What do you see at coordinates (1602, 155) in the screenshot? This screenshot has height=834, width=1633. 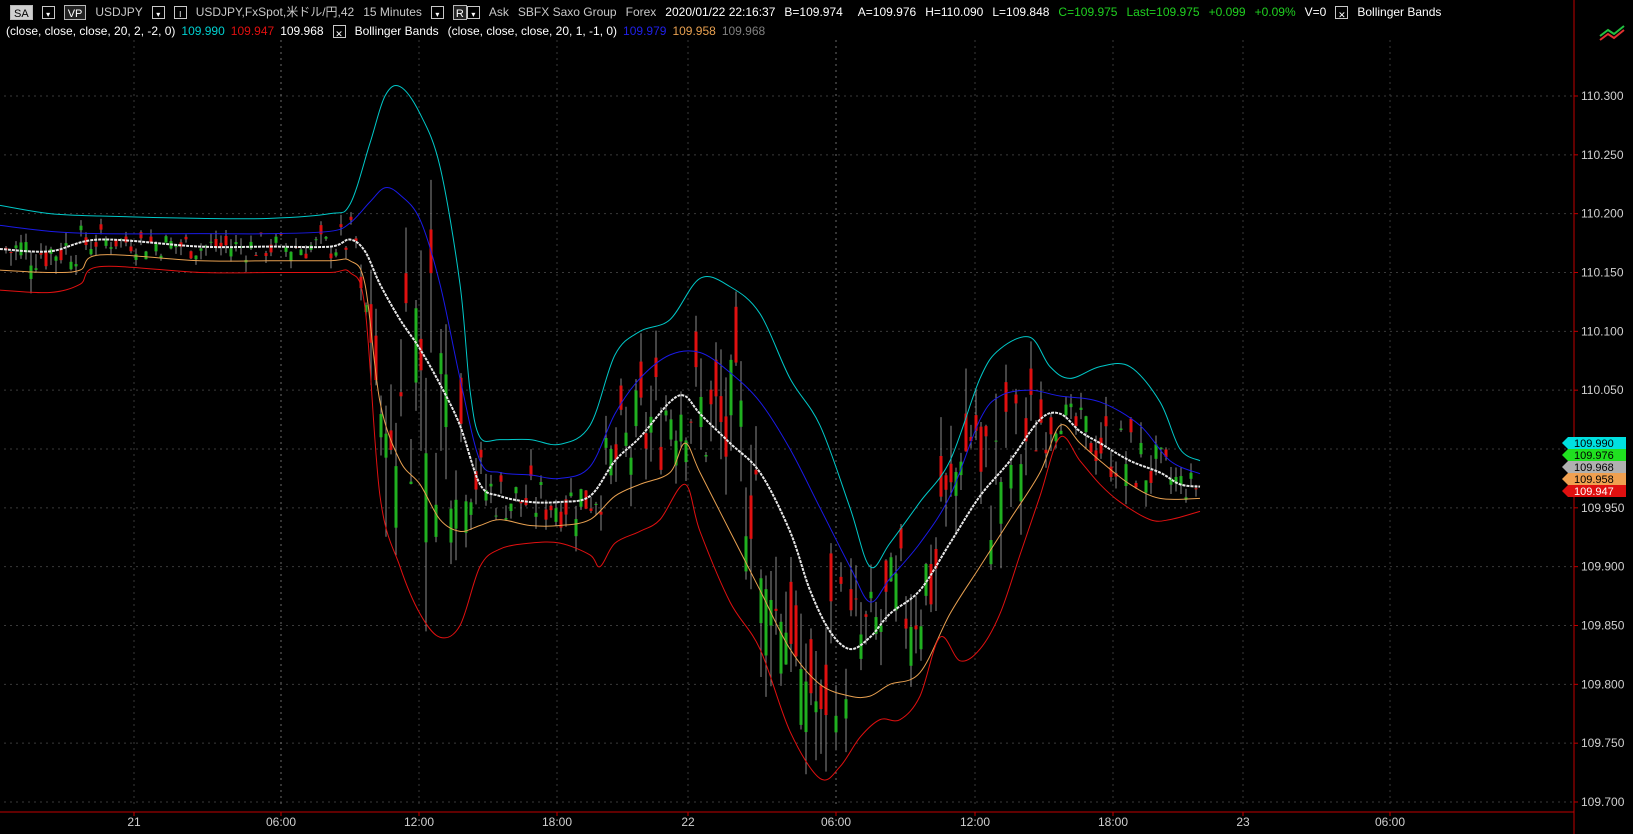 I see `price-axis-label: 110.250` at bounding box center [1602, 155].